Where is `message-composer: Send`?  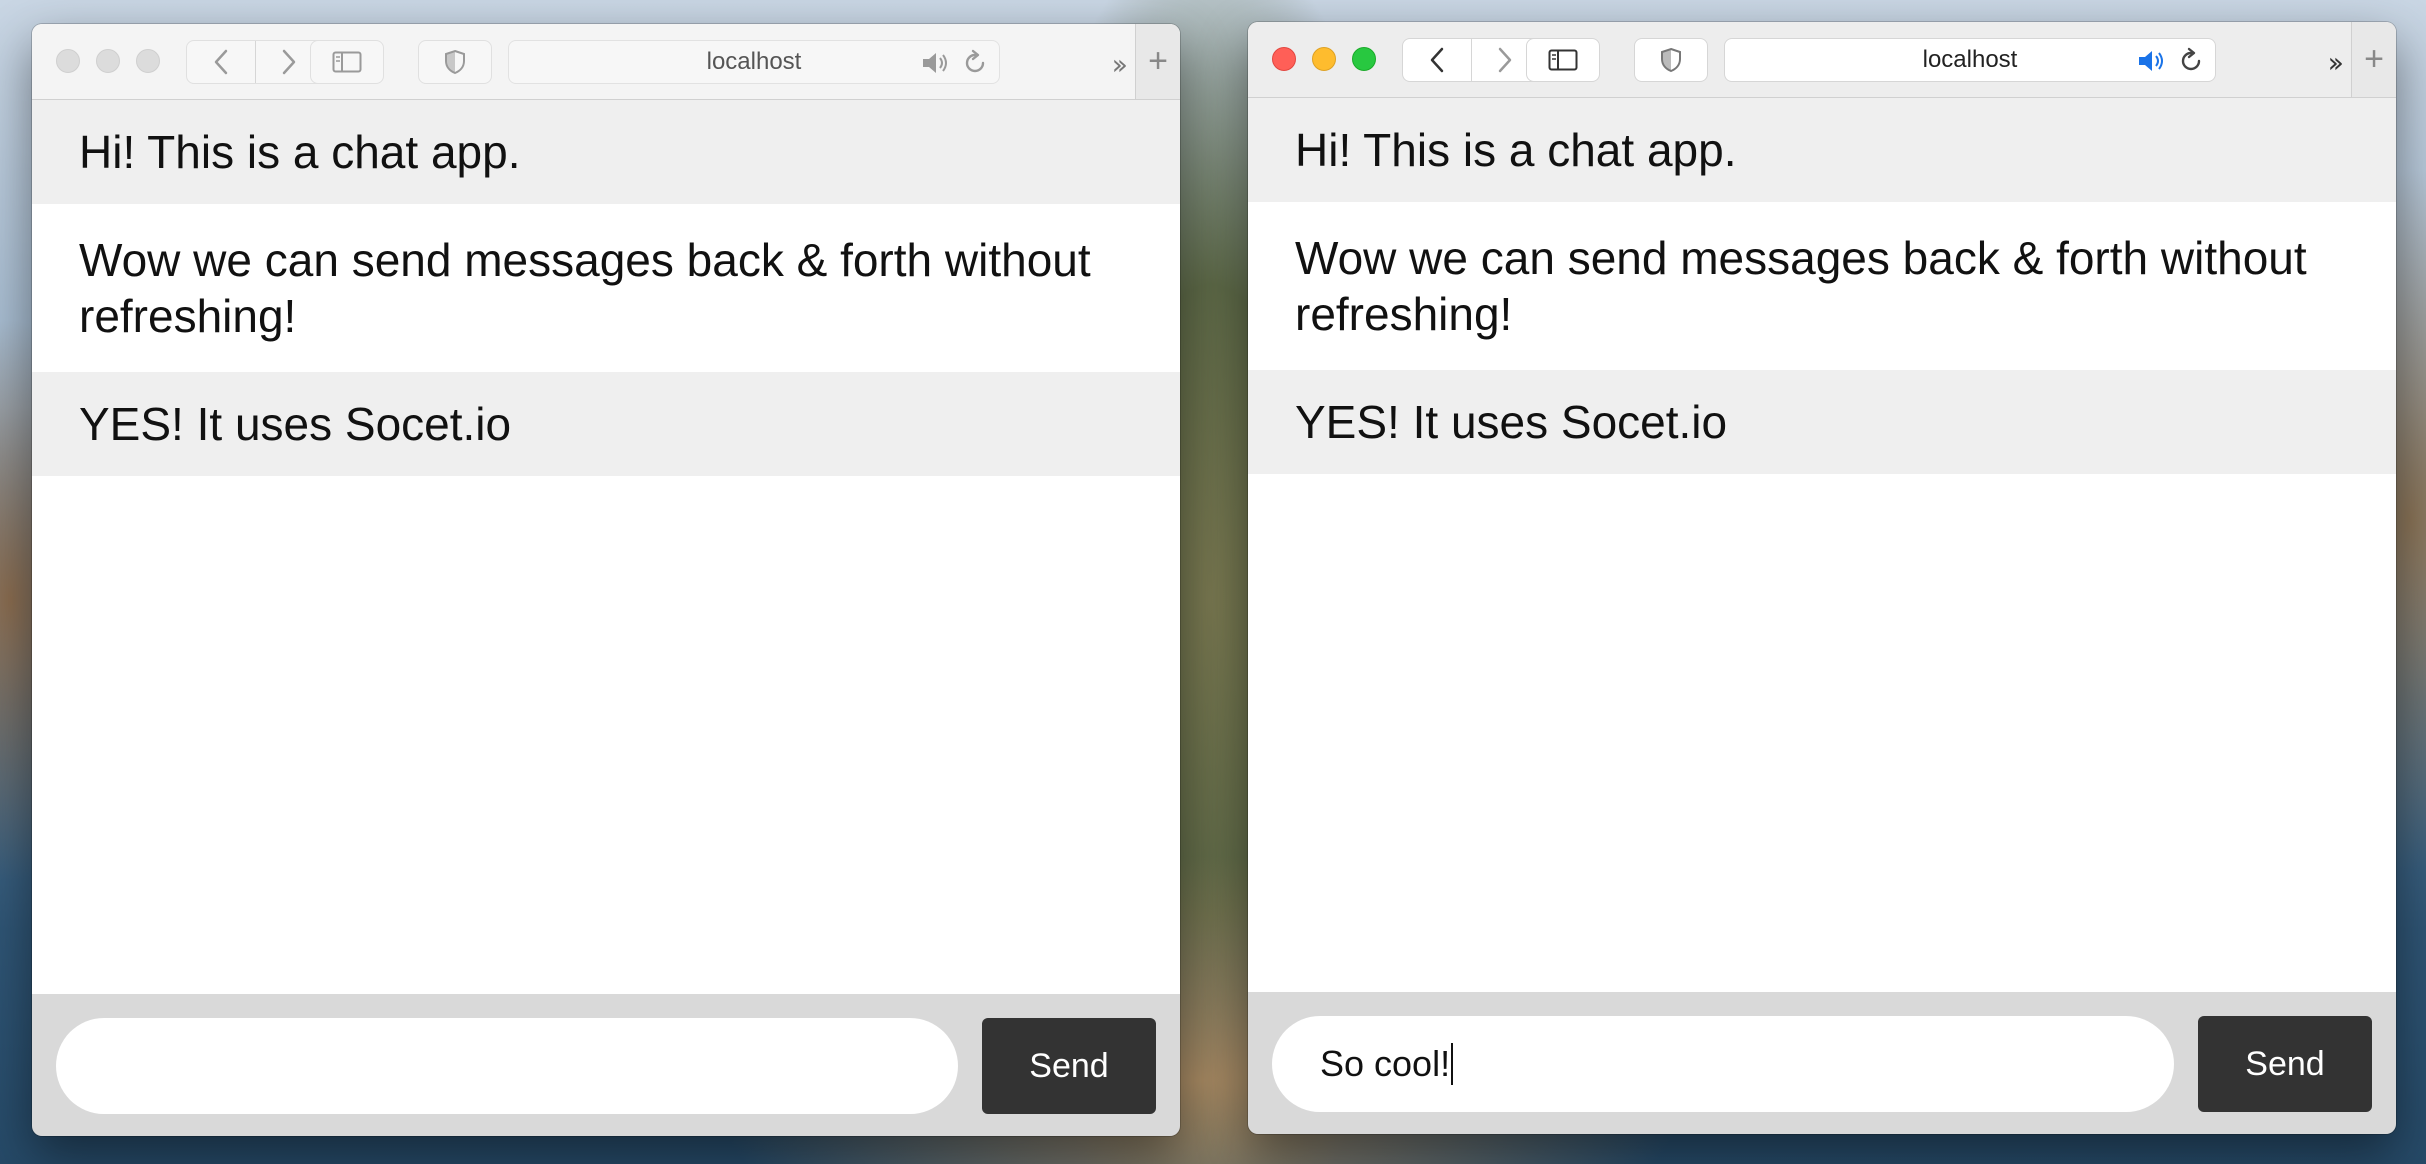
message-composer: Send is located at coordinates (606, 1065).